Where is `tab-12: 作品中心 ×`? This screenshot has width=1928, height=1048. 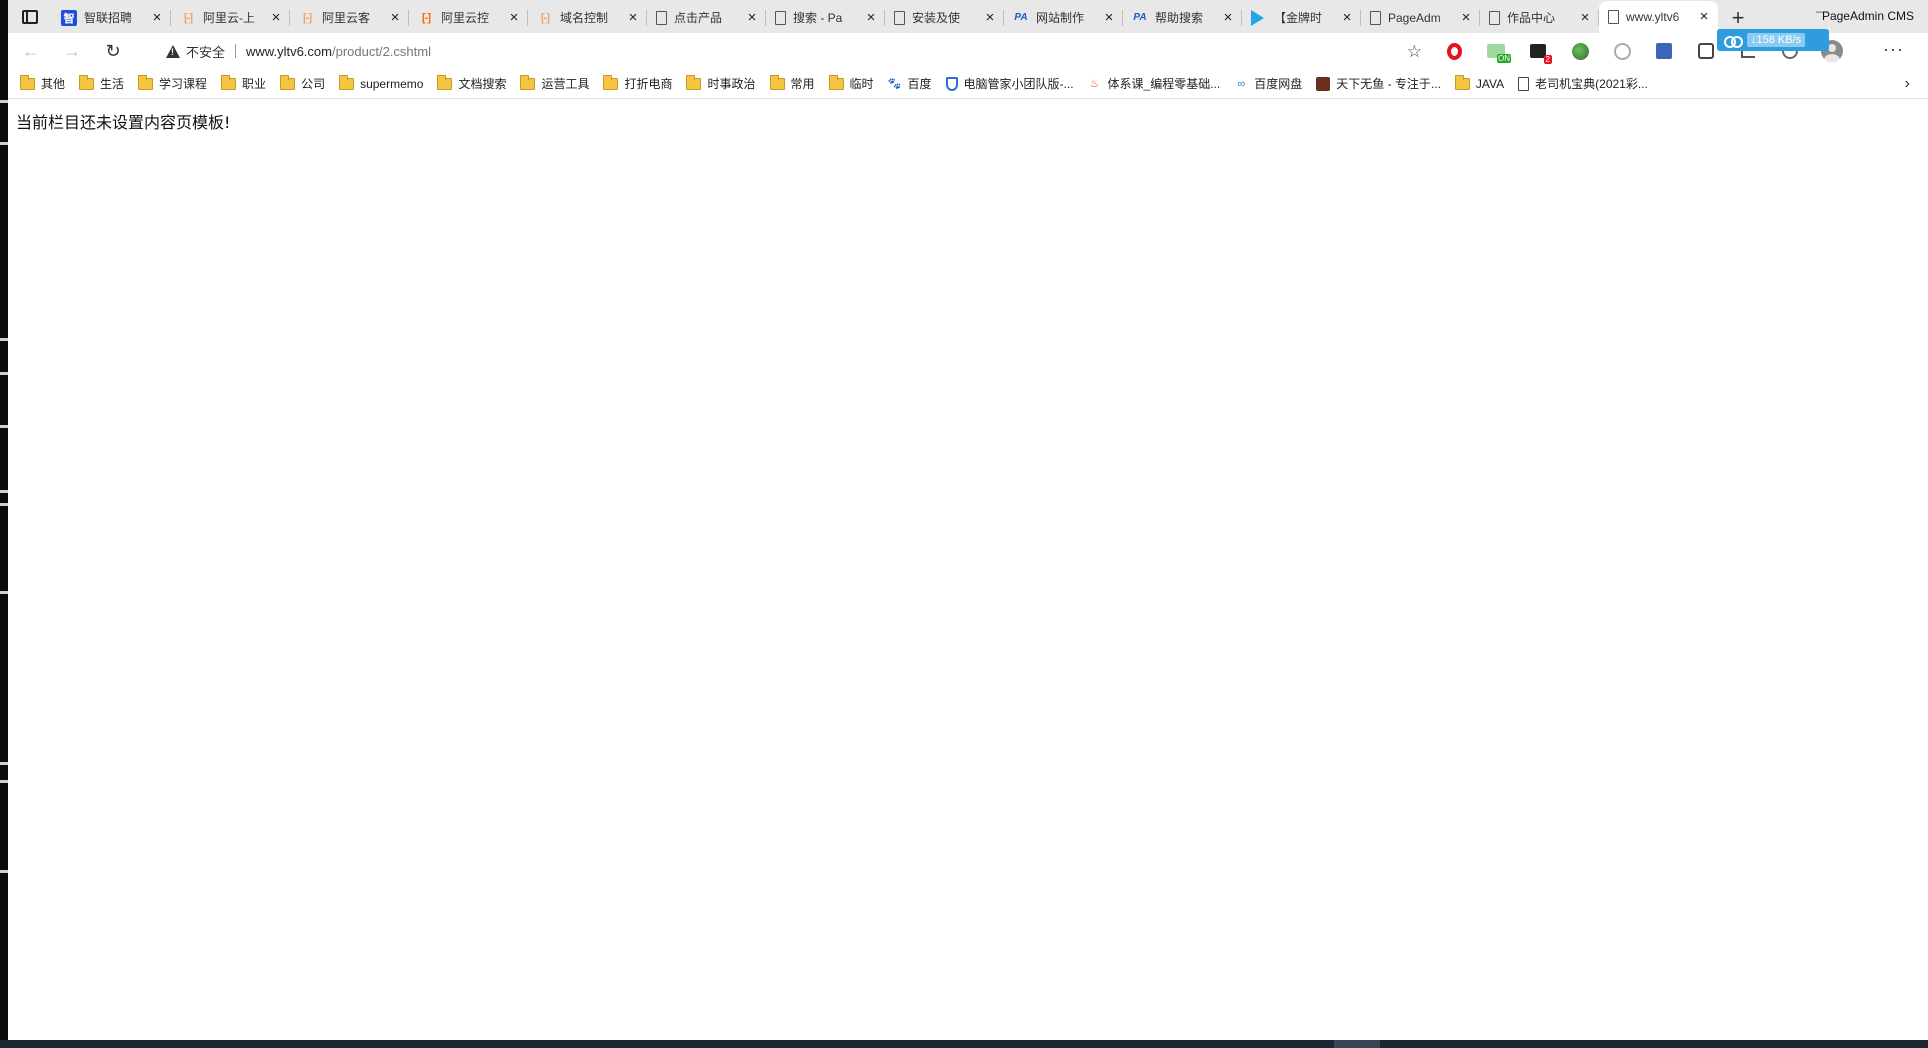
tab-12: 作品中心 × is located at coordinates (1539, 17).